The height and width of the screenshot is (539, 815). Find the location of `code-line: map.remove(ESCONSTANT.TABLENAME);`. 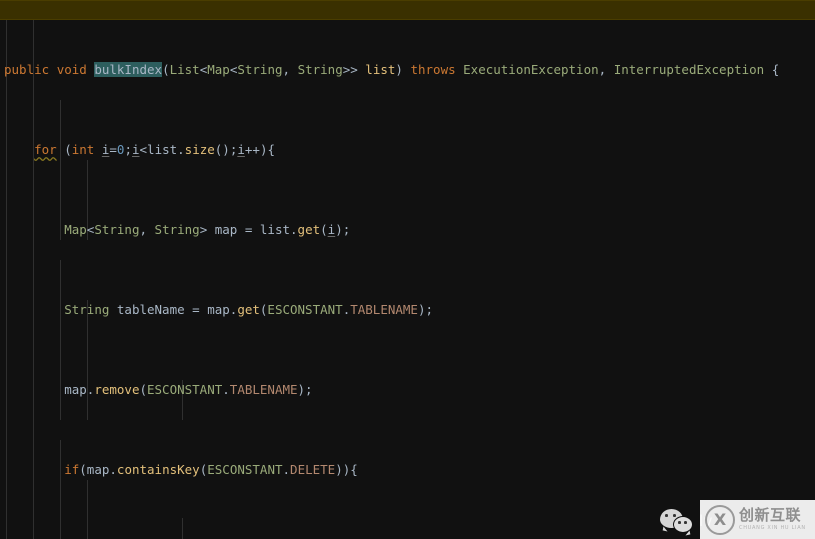

code-line: map.remove(ESCONSTANT.TABLENAME); is located at coordinates (407, 390).